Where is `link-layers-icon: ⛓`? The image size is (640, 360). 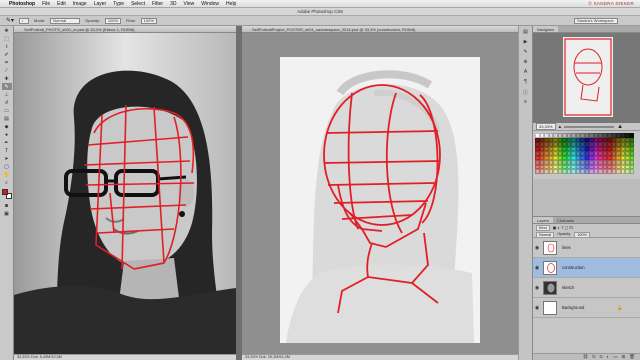
link-layers-icon: ⛓ is located at coordinates (586, 357).